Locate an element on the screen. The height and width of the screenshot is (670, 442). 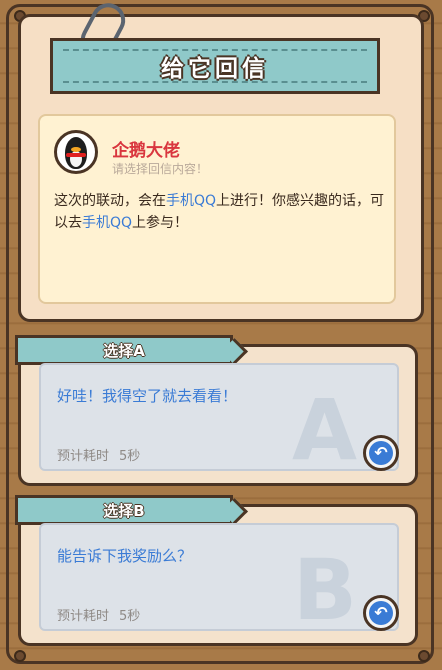
option-letter-watermark: A is located at coordinates (324, 430).